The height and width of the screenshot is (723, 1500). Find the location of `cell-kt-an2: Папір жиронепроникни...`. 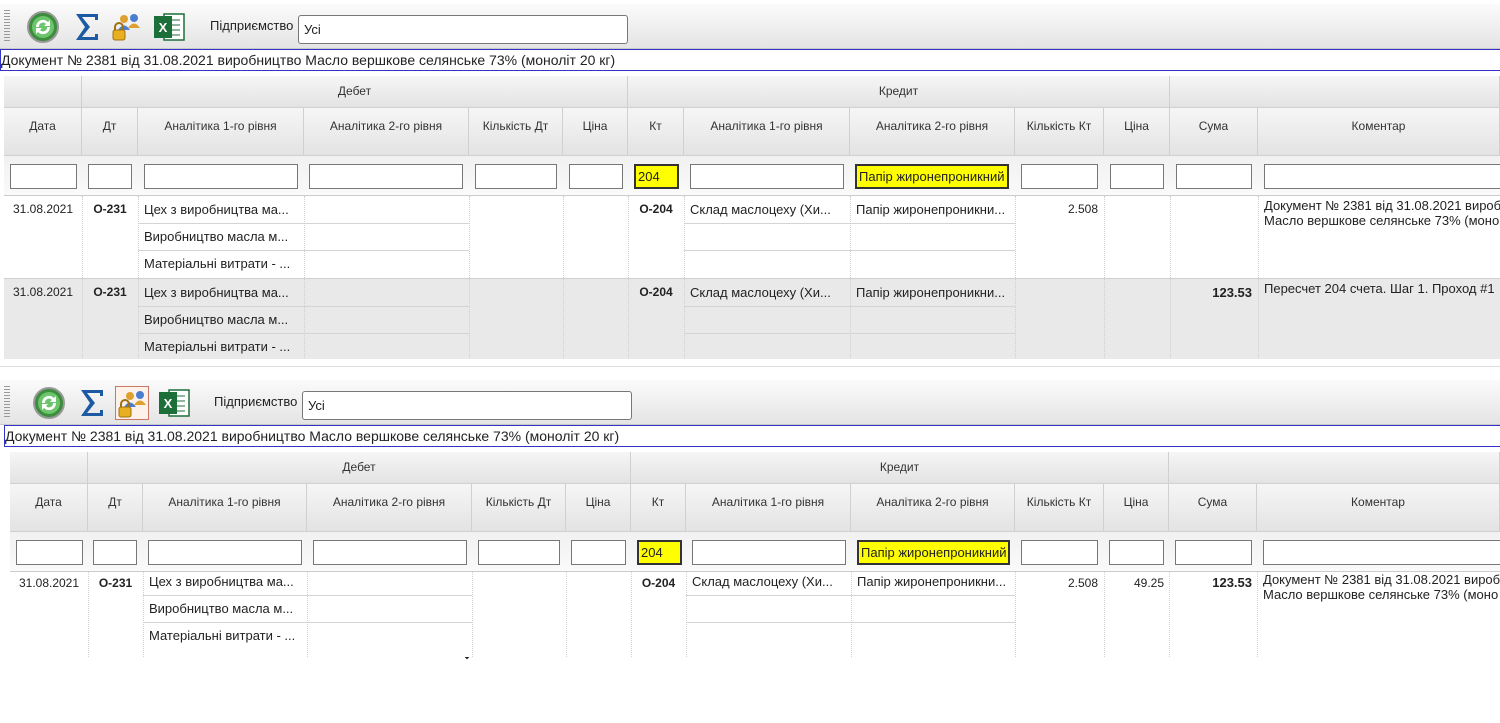

cell-kt-an2: Папір жиронепроникни... is located at coordinates (931, 209).